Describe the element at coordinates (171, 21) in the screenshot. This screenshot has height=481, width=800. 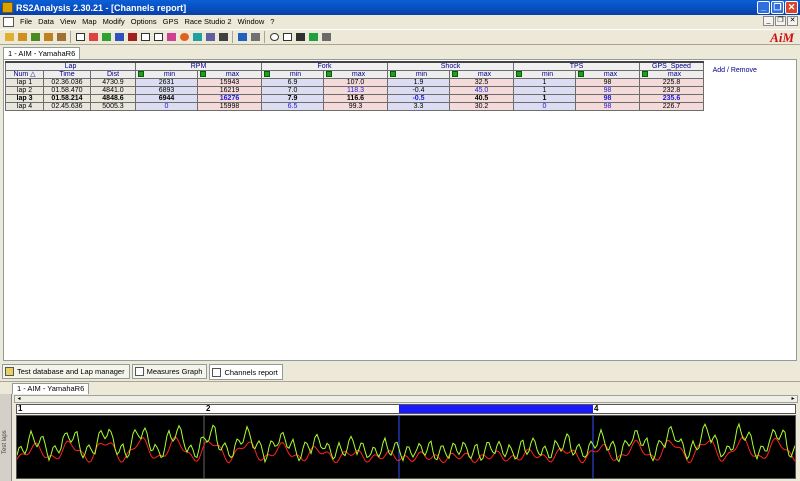
I see `menu-gps: GPS` at that location.